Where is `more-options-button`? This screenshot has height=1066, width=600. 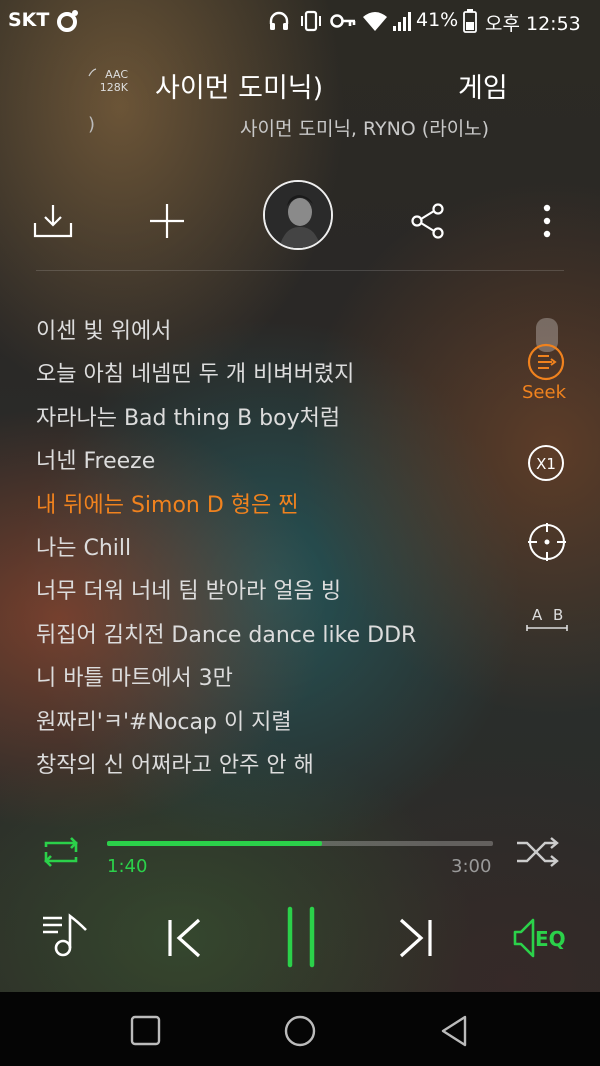 more-options-button is located at coordinates (547, 221).